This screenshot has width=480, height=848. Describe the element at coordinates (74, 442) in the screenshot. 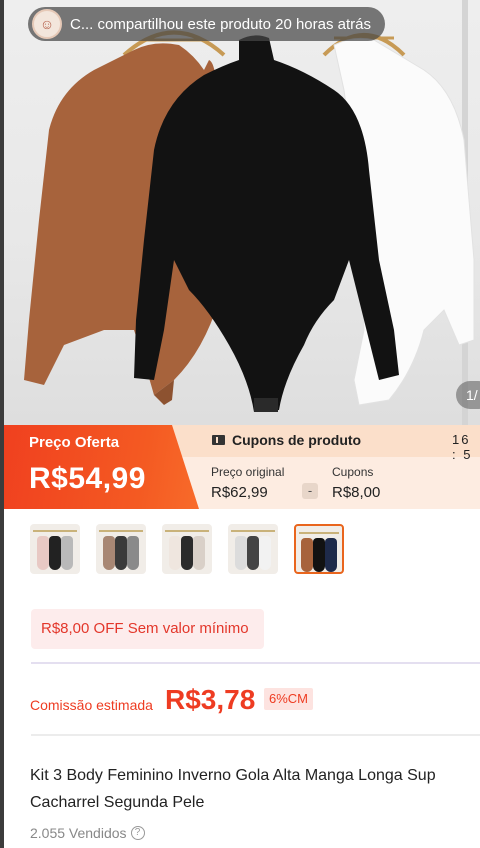

I see `price-label: Preço Oferta` at that location.